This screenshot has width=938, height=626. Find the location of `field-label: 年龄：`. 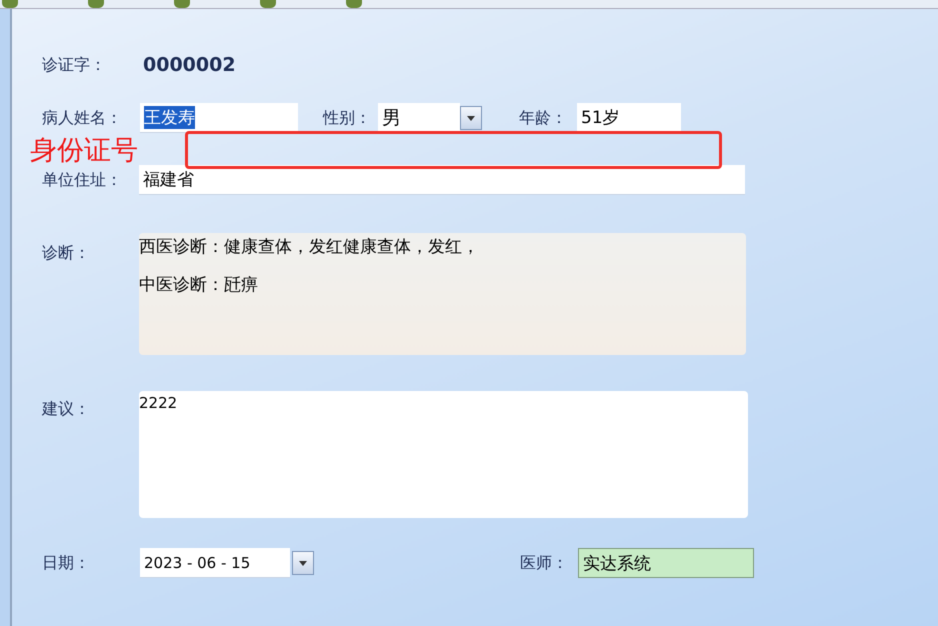

field-label: 年龄： is located at coordinates (543, 118).